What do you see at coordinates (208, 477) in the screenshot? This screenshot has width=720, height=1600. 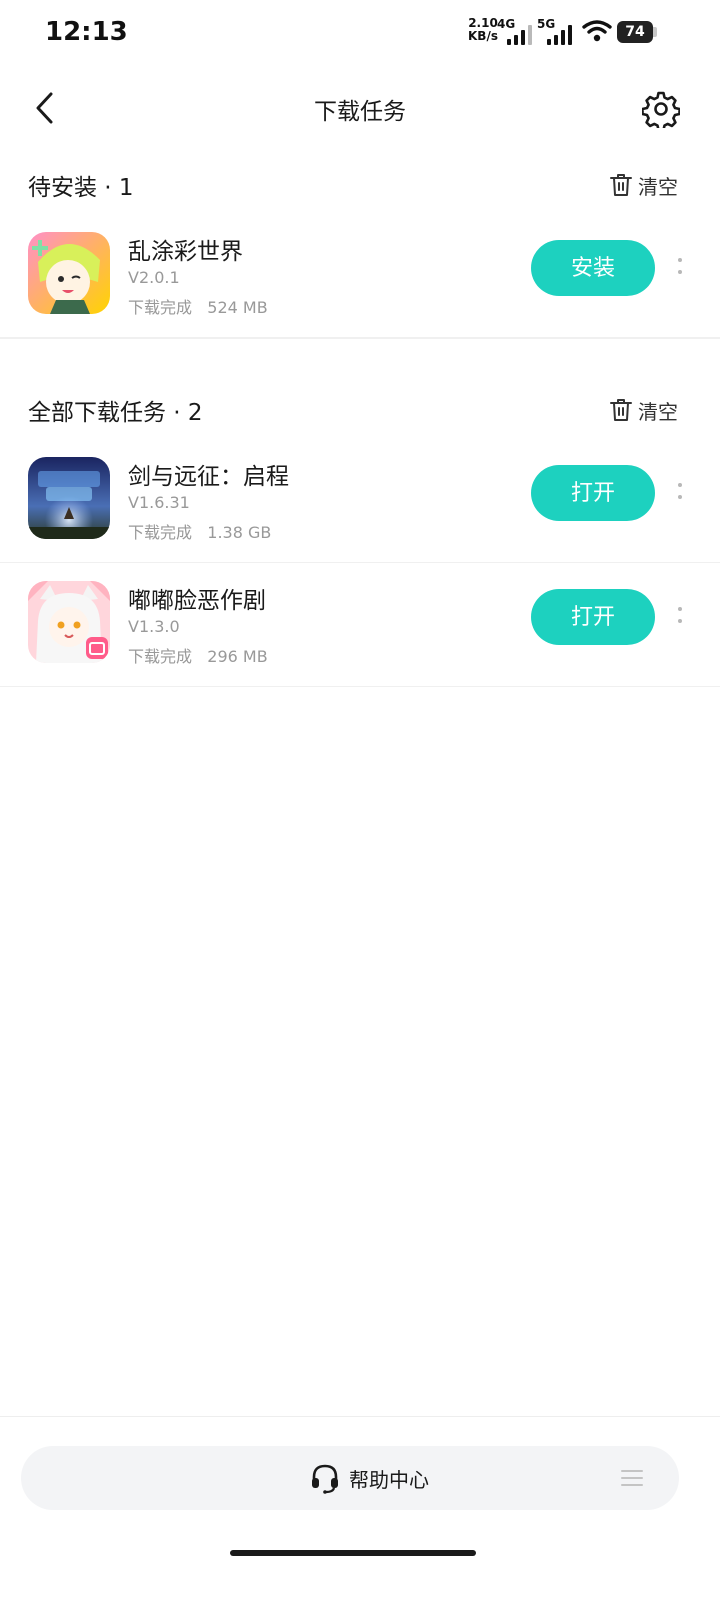 I see `app-name: 剑与远征：启程` at bounding box center [208, 477].